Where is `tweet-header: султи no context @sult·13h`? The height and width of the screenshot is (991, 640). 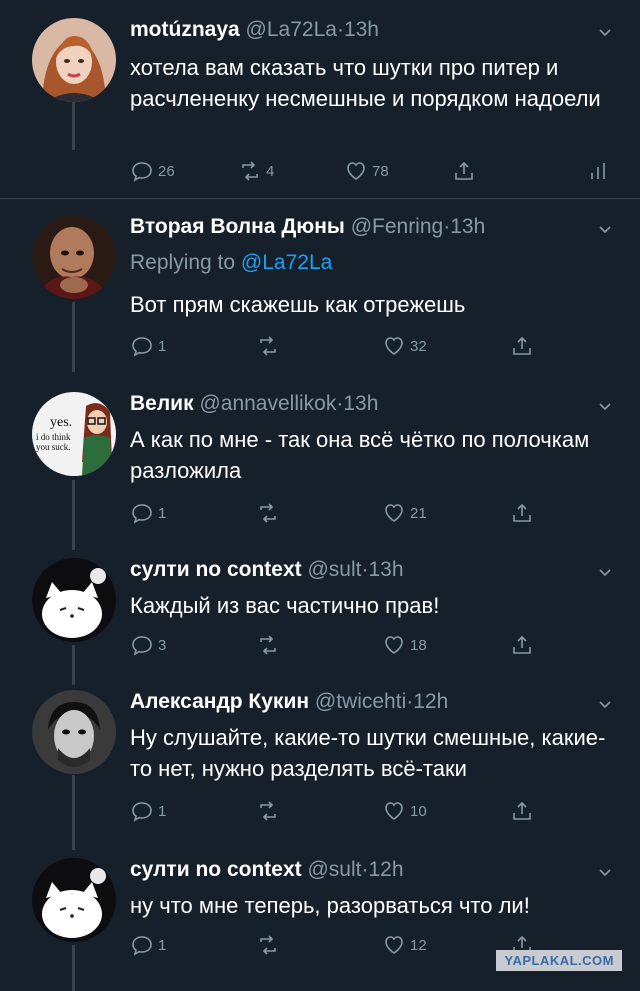
tweet-header: султи no context @sult·13h is located at coordinates (267, 575).